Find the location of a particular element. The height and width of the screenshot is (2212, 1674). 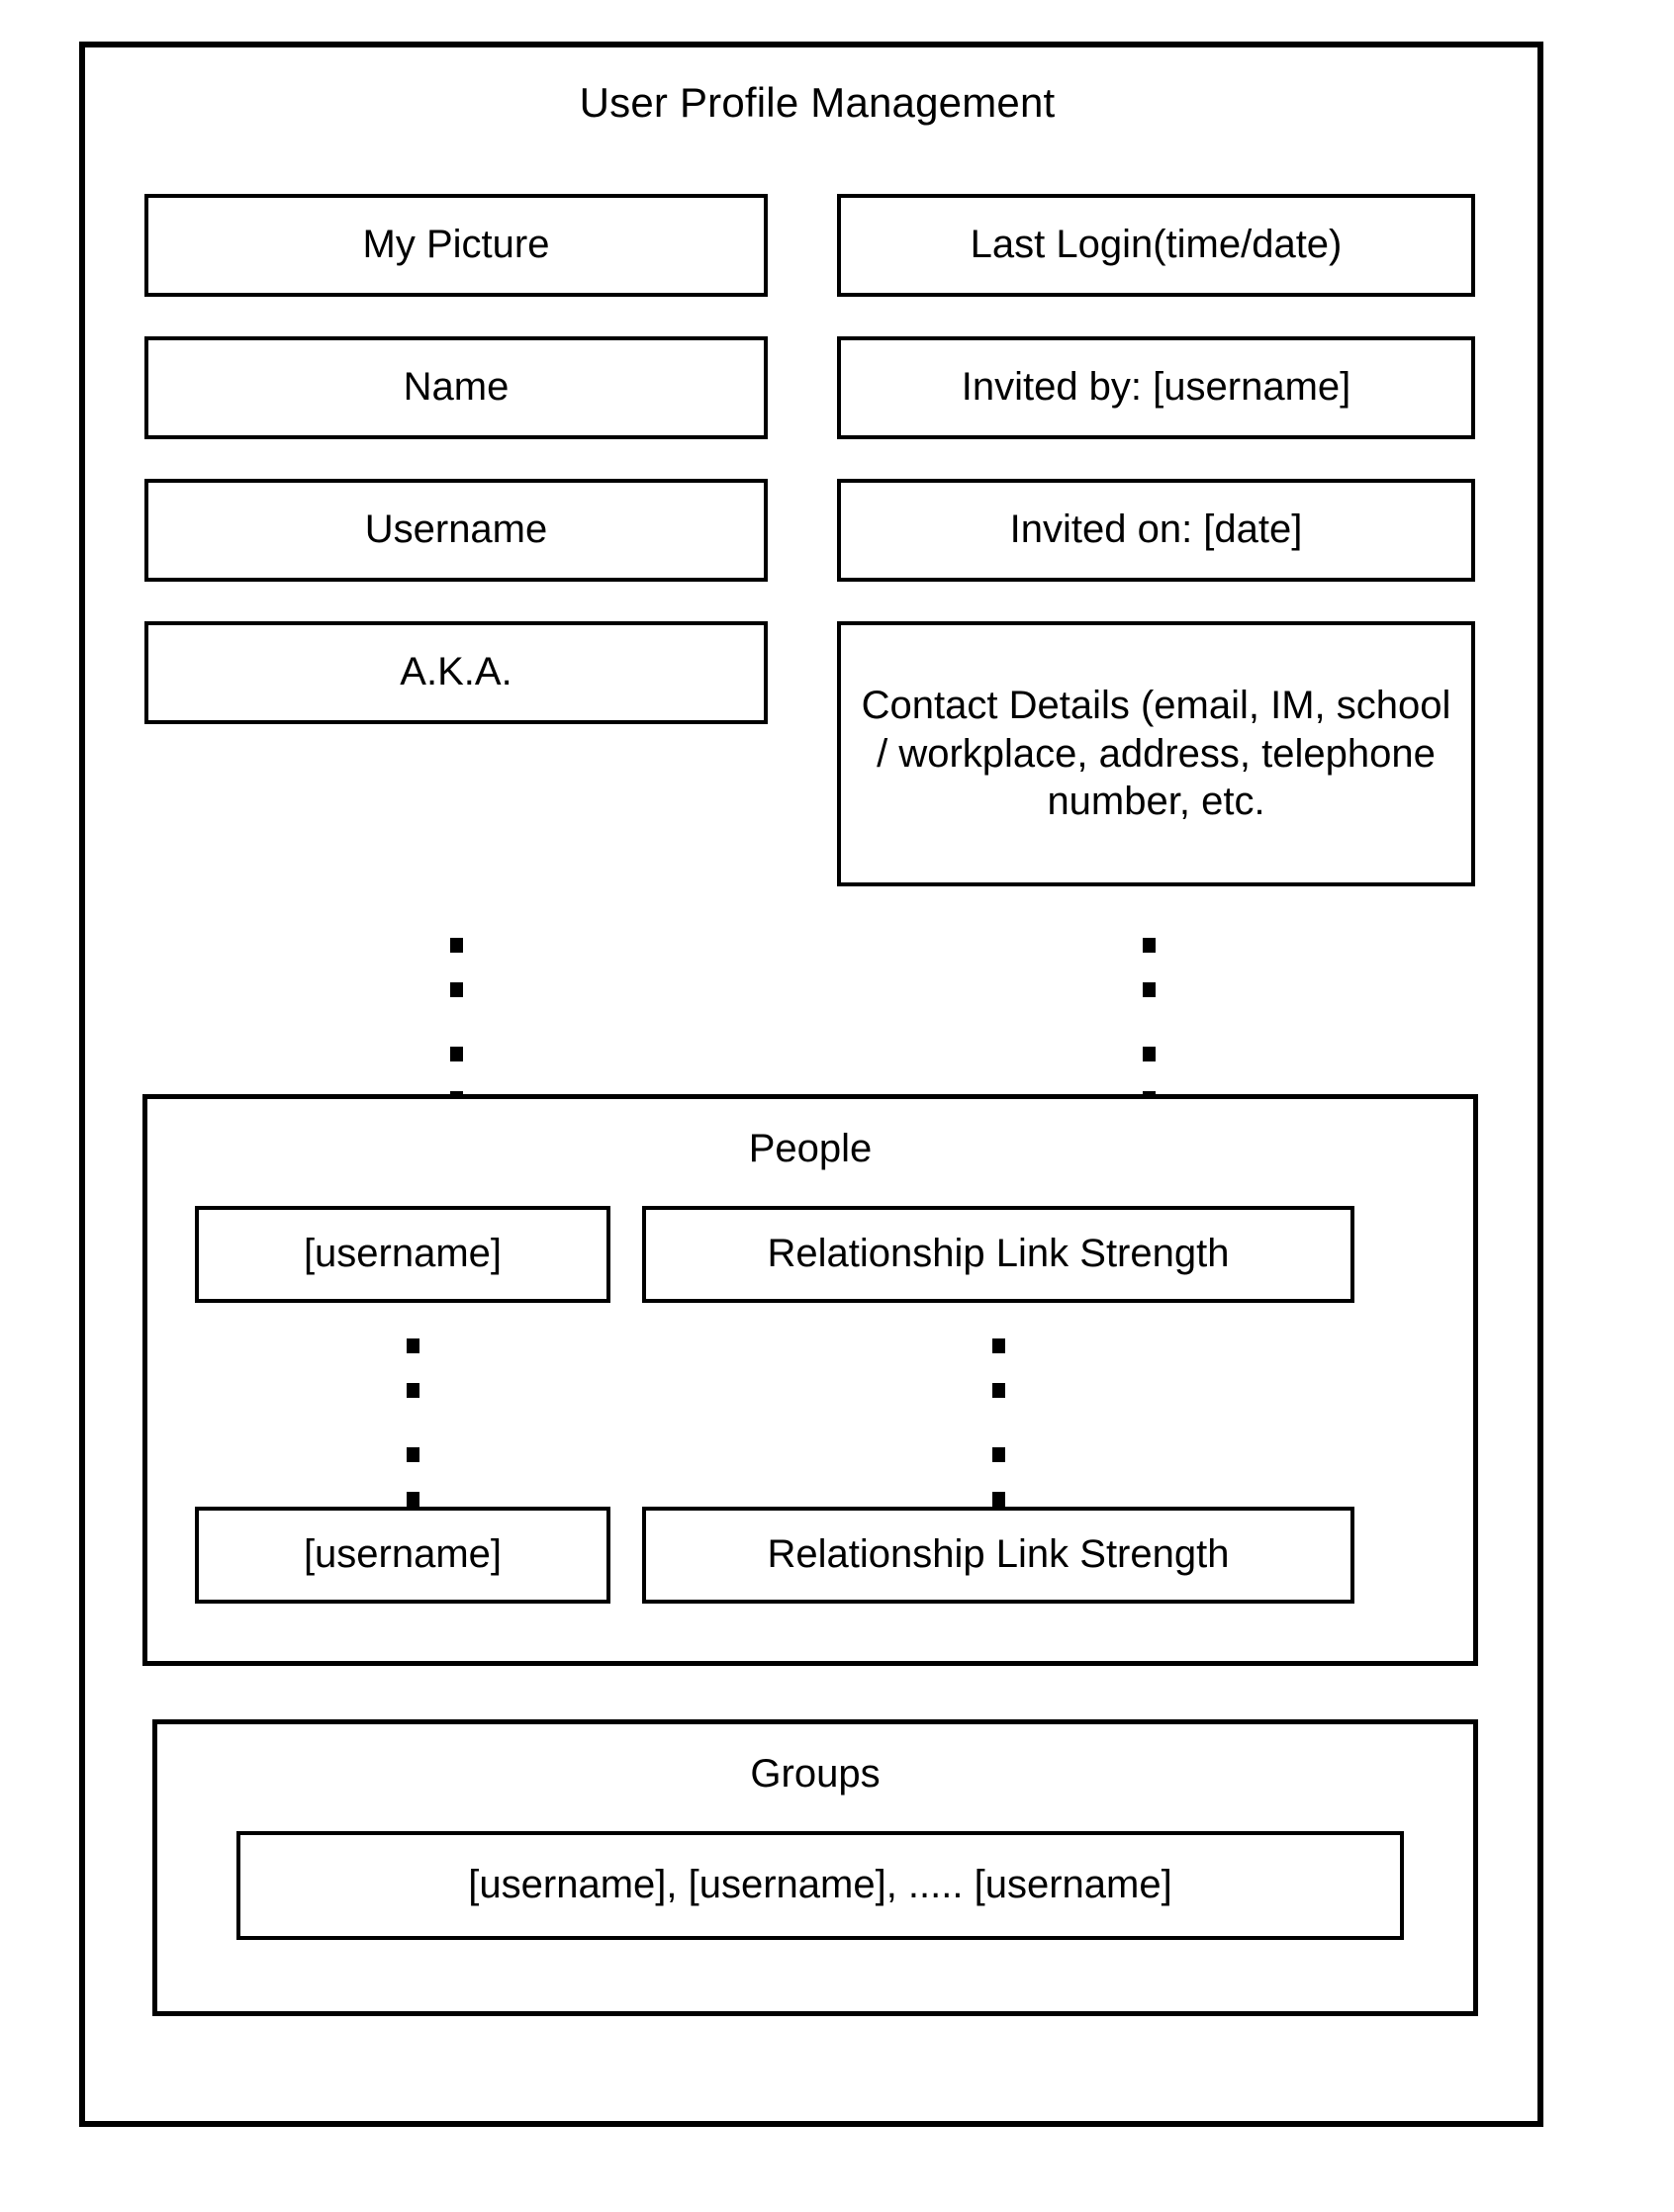

field-box-last-login: Last Login(time/date) is located at coordinates (1156, 246).